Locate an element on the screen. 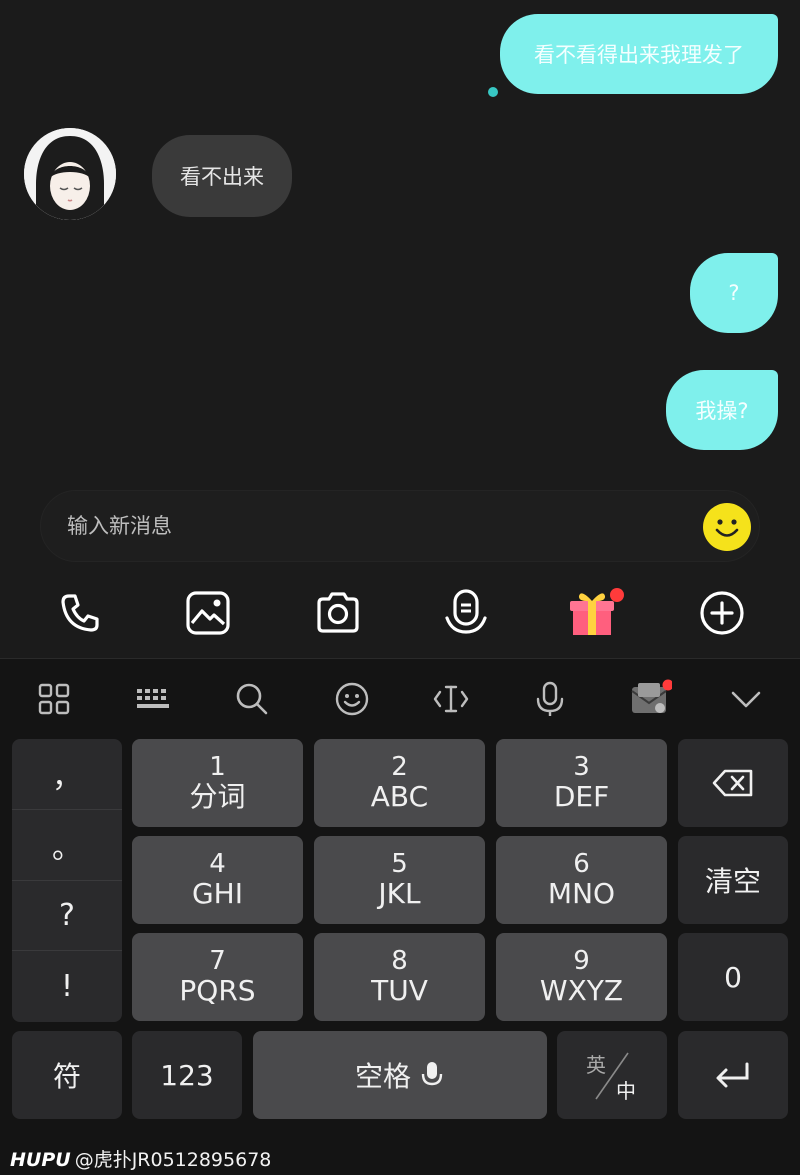  key-1: 1 分词 is located at coordinates (217, 783).